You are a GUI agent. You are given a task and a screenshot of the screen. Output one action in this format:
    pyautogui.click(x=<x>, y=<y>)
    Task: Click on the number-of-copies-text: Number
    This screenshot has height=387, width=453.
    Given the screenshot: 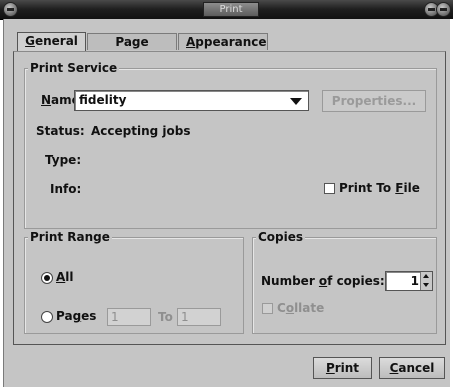 What is the action you would take?
    pyautogui.click(x=290, y=281)
    